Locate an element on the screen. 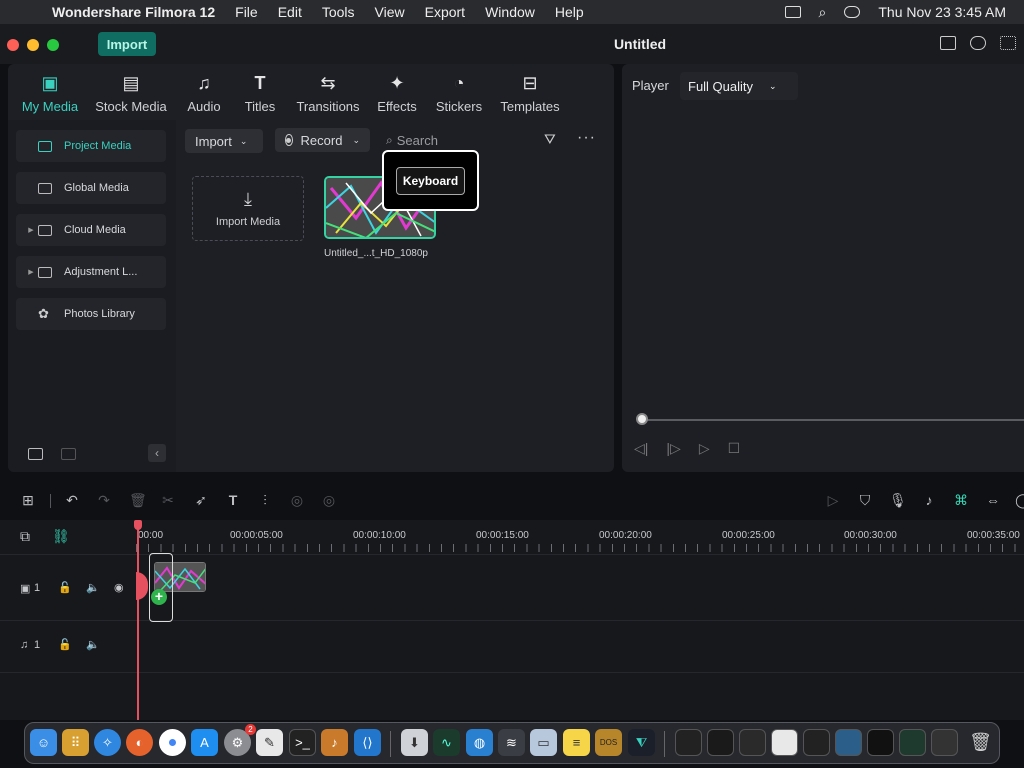 The image size is (1024, 768). render-preview-icon: ▷ is located at coordinates (833, 500).